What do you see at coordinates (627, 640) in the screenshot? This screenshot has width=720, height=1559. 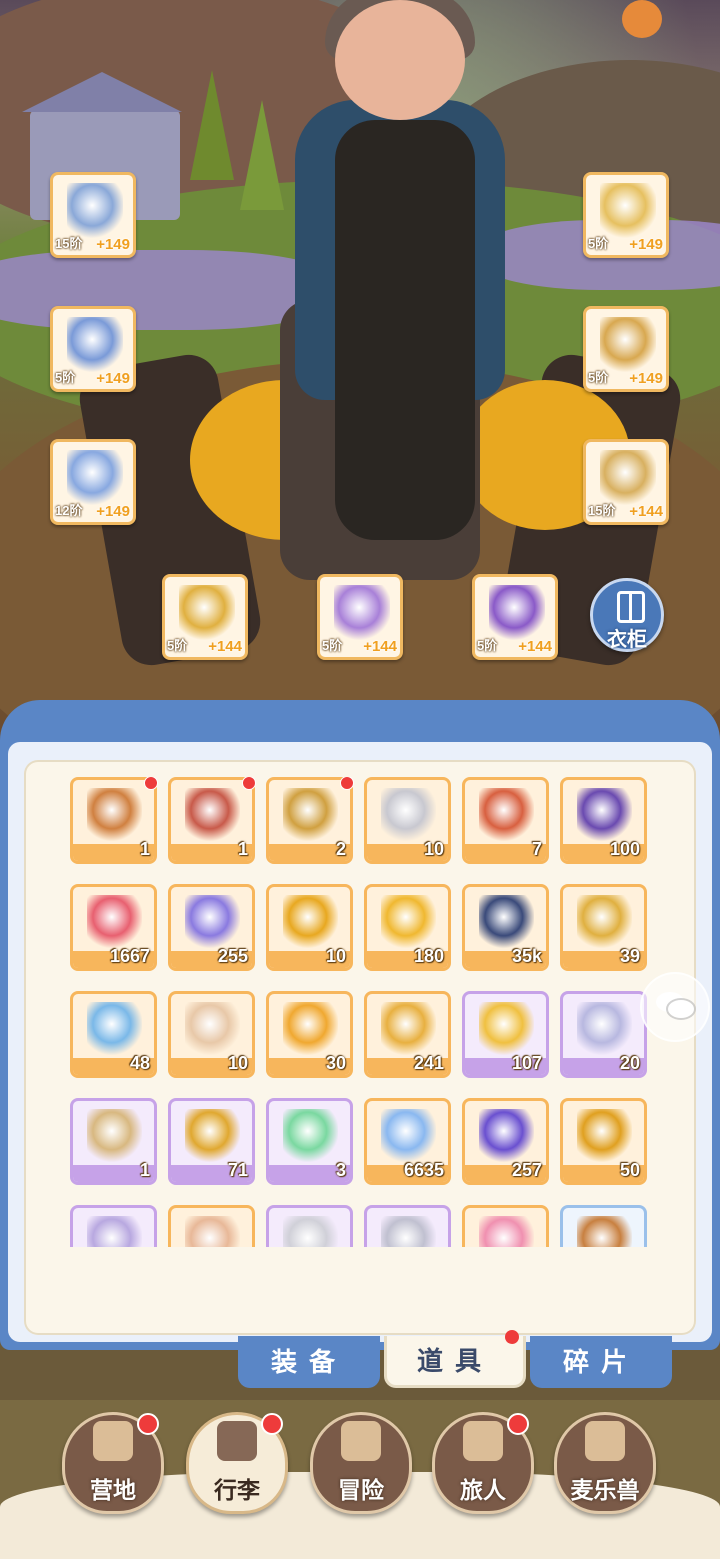 I see `wardrobe-label: 衣柜` at bounding box center [627, 640].